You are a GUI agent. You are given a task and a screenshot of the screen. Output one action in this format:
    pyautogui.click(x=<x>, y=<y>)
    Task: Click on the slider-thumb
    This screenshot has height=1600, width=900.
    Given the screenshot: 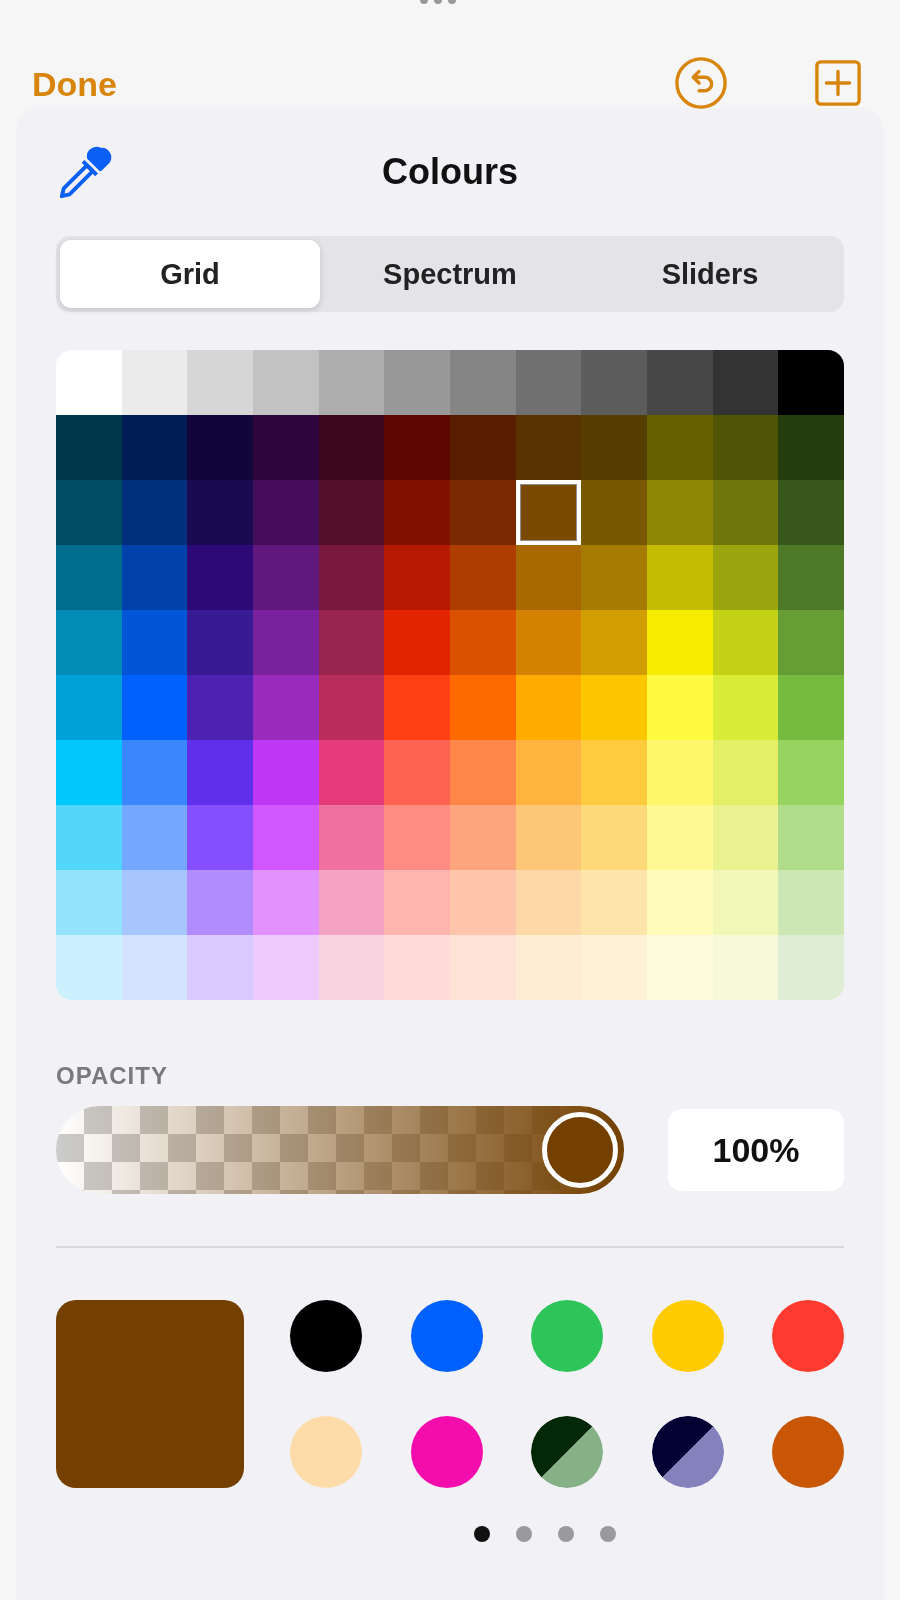 What is the action you would take?
    pyautogui.click(x=580, y=1150)
    